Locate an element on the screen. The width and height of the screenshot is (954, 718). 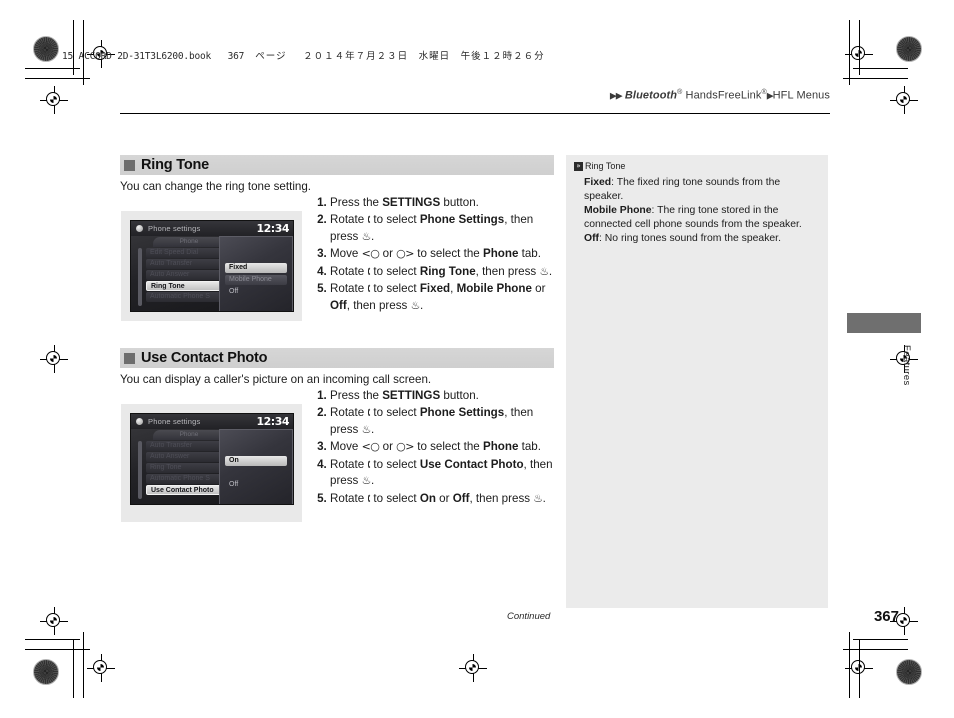
breadcrumb: ▶▶ Bluetooth® HandsFreeLink®▶HFL Menus is located at coordinates (675, 98).